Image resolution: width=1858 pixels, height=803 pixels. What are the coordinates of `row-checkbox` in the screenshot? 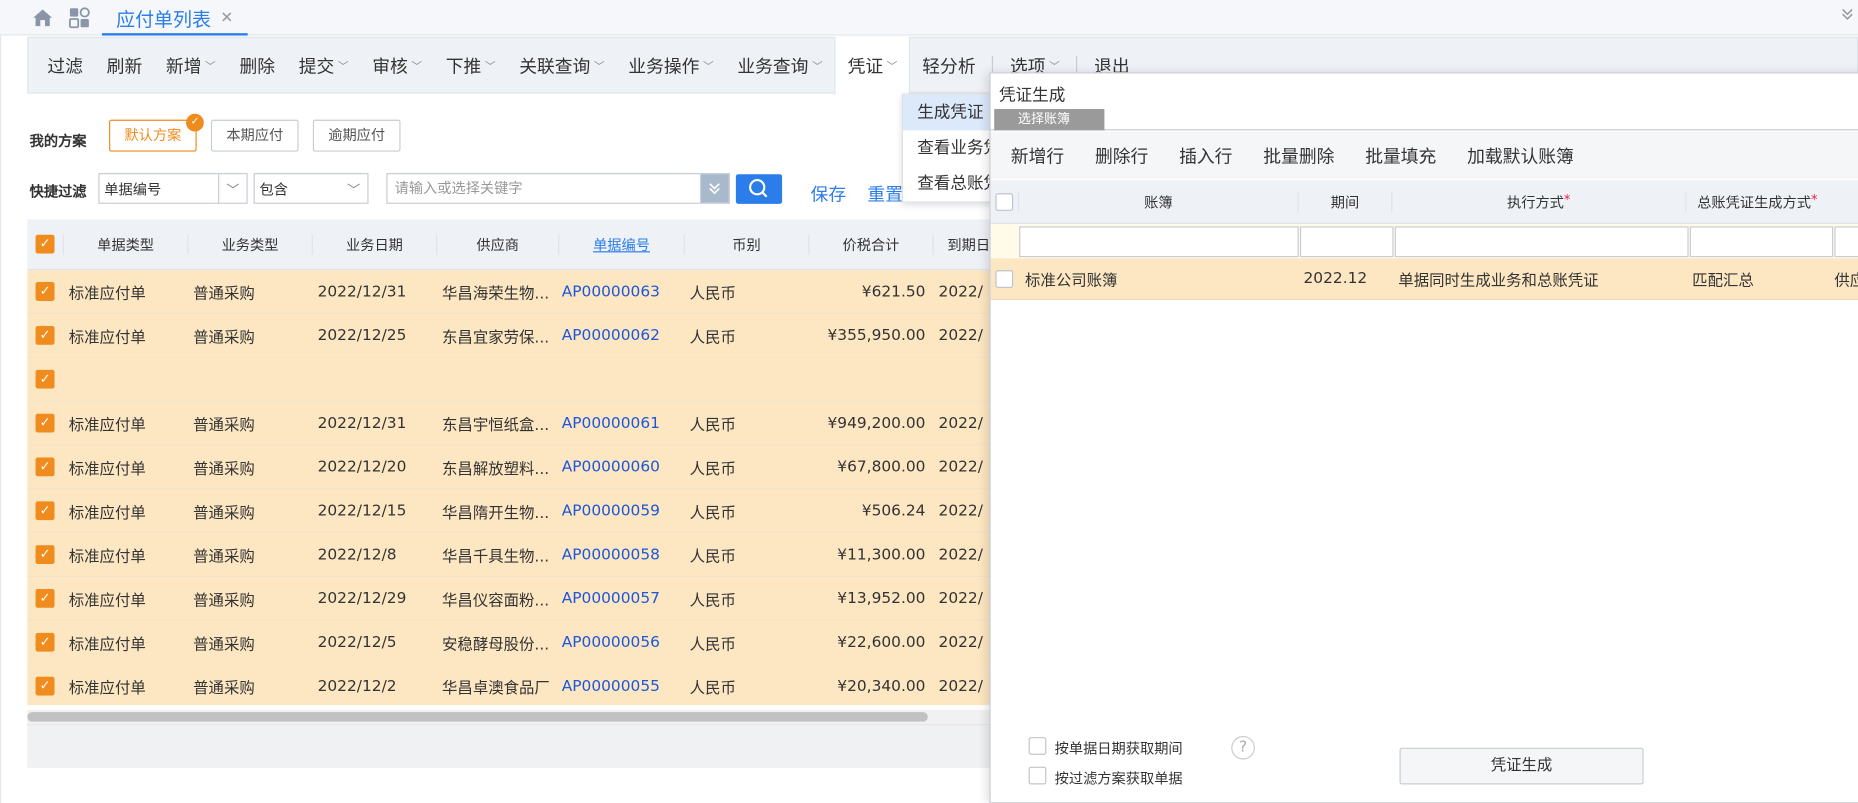 It's located at (1004, 278).